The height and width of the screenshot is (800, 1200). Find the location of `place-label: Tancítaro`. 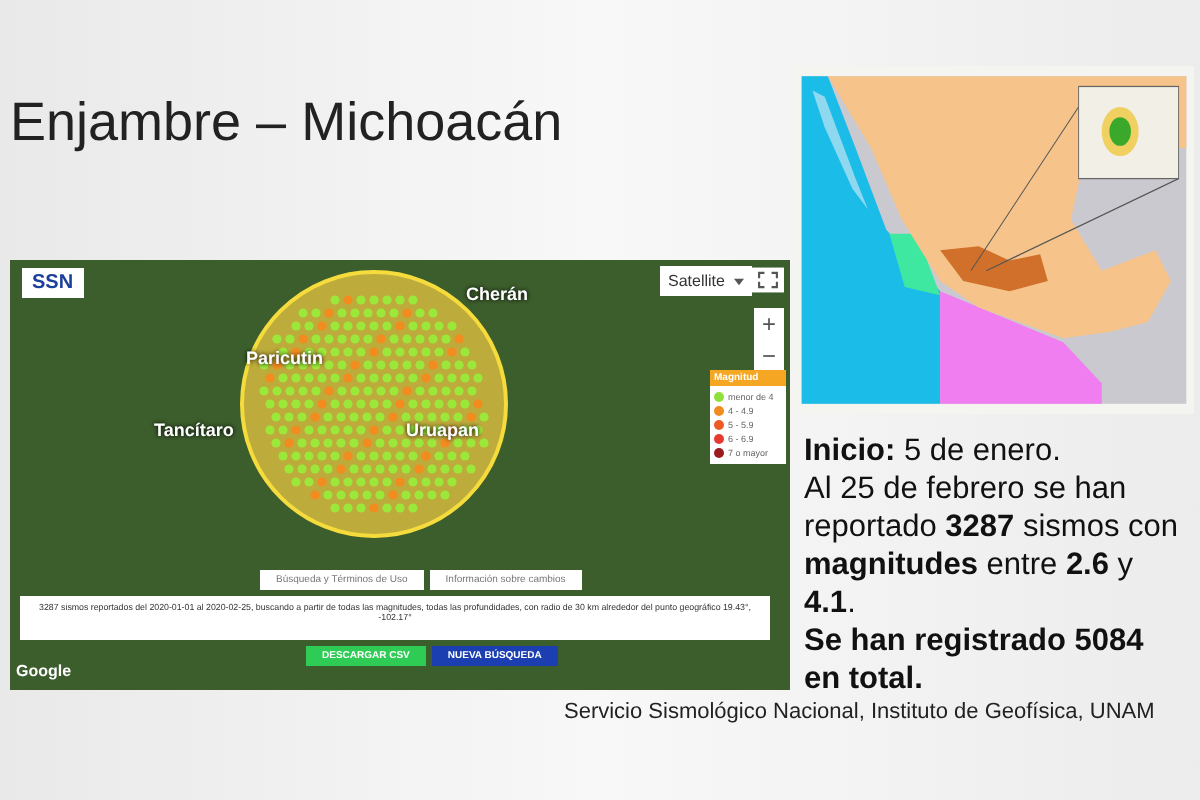

place-label: Tancítaro is located at coordinates (194, 430).